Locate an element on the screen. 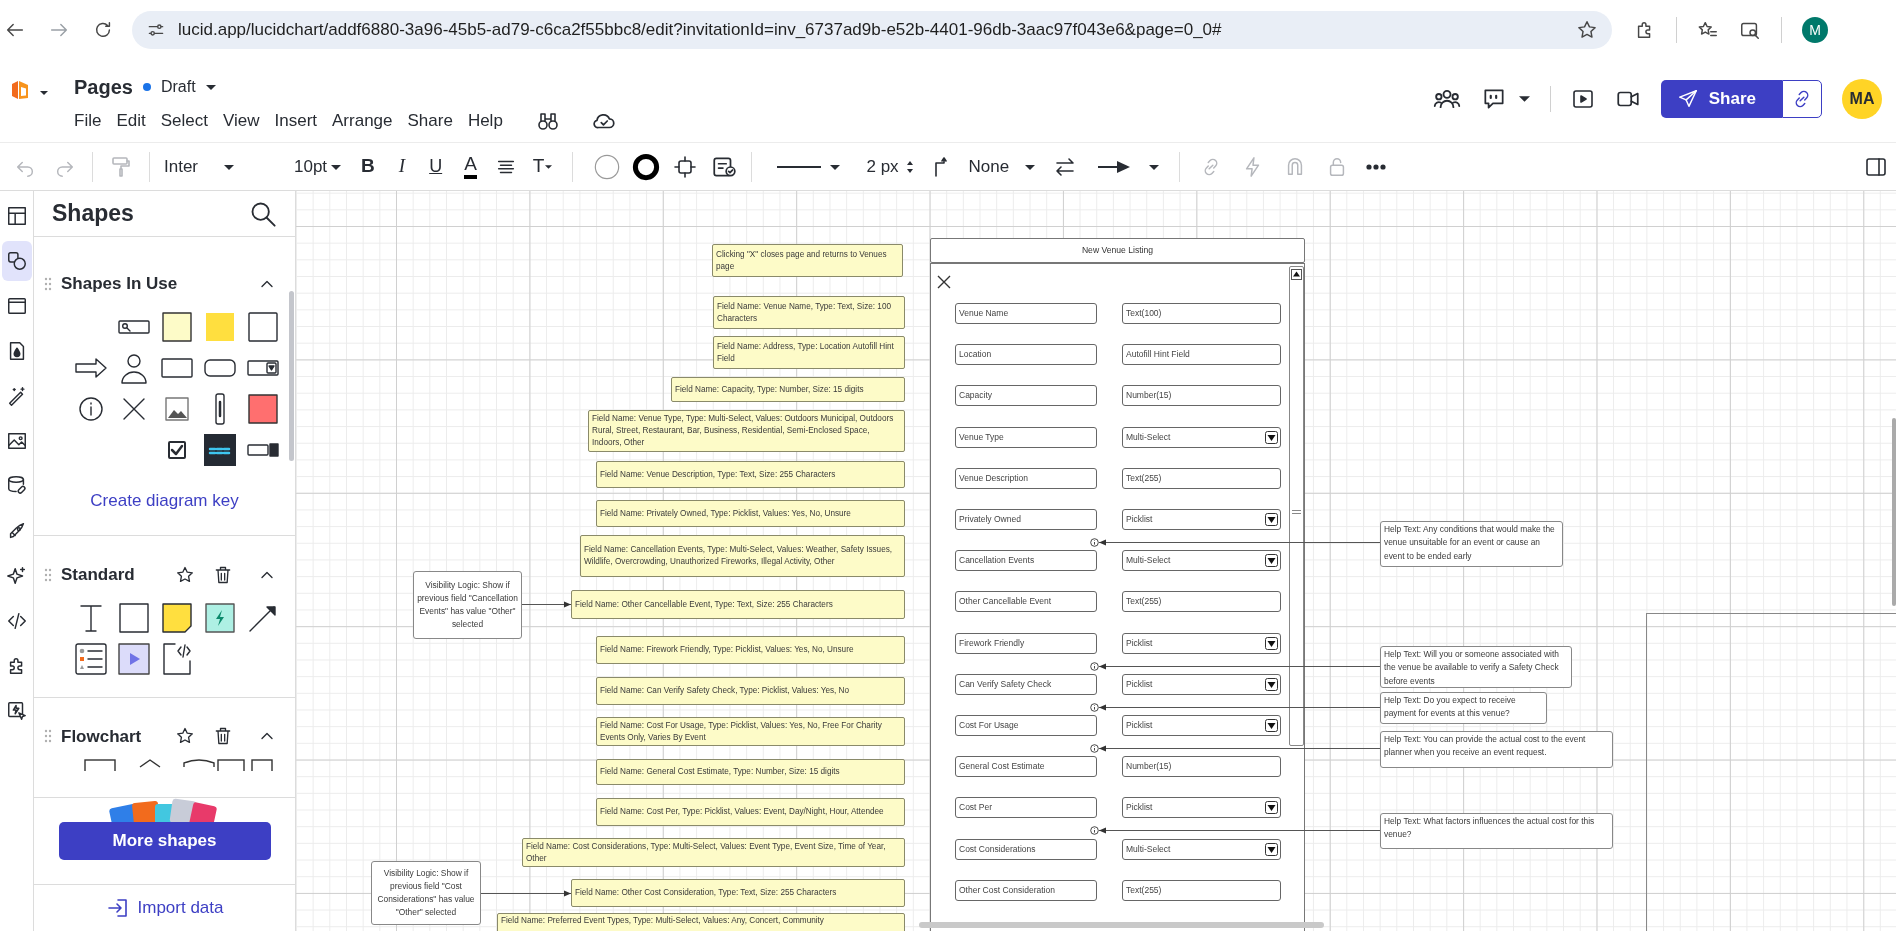 The image size is (1896, 931). sticky-note: Field Name: Other Cost Consideration, Type: Text, Size: 255 Characters is located at coordinates (738, 893).